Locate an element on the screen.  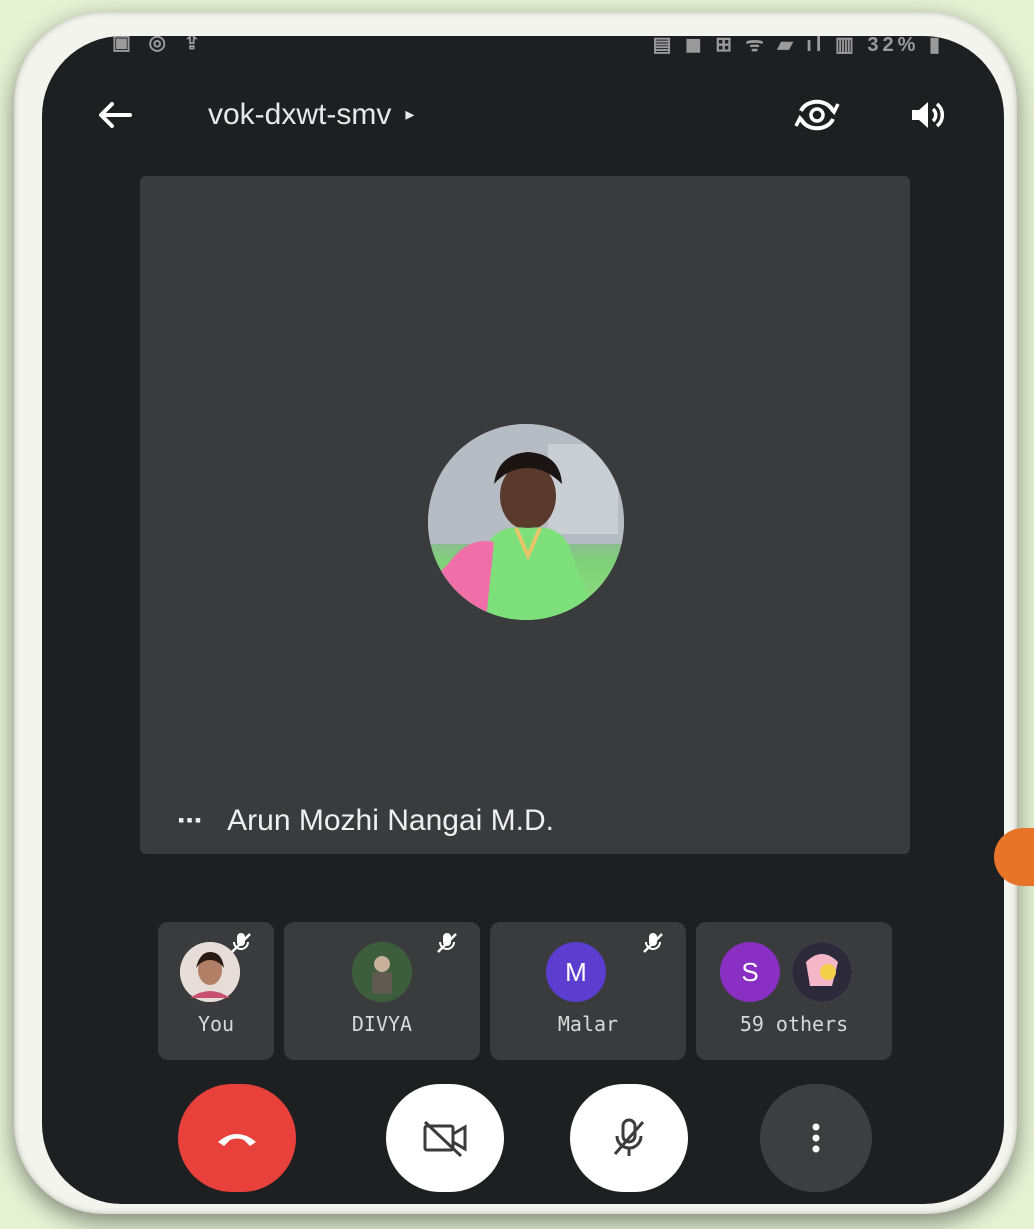
camera-off-icon is located at coordinates (445, 1139).